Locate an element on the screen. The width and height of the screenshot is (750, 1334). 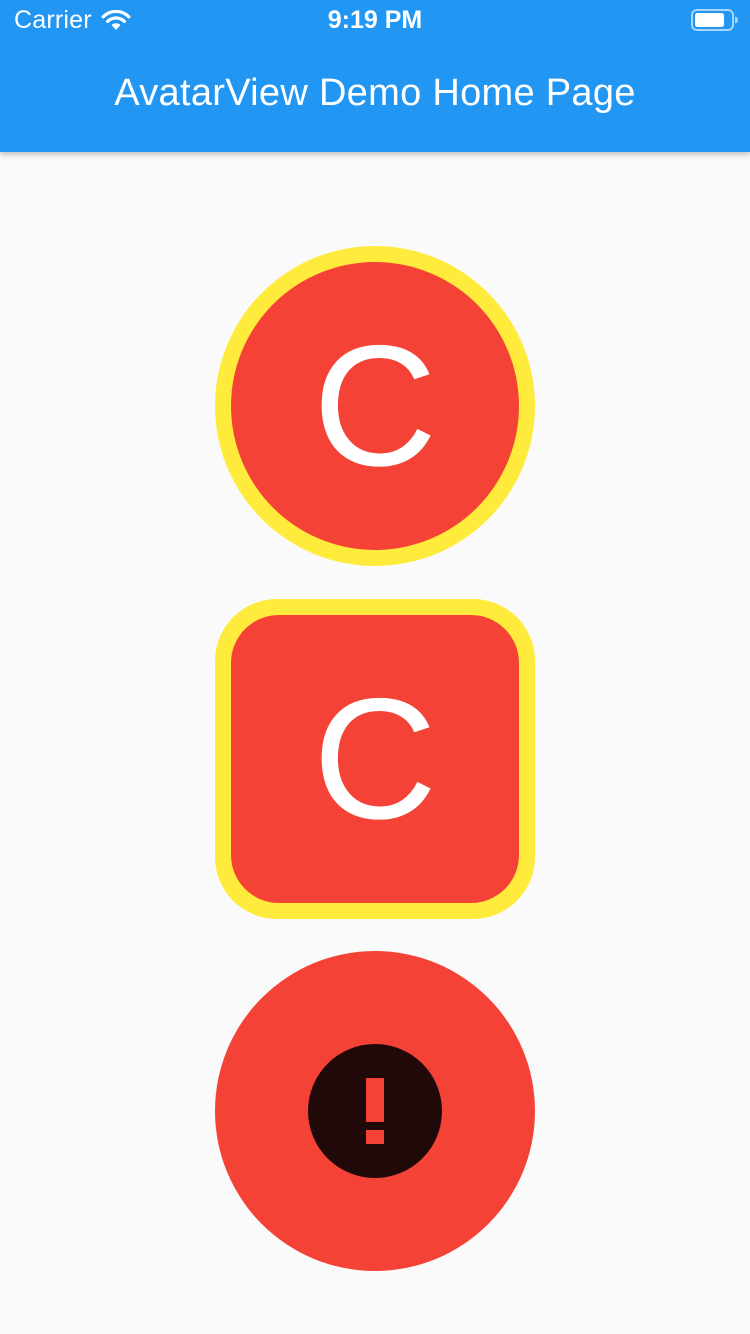
error-icon is located at coordinates (375, 1111).